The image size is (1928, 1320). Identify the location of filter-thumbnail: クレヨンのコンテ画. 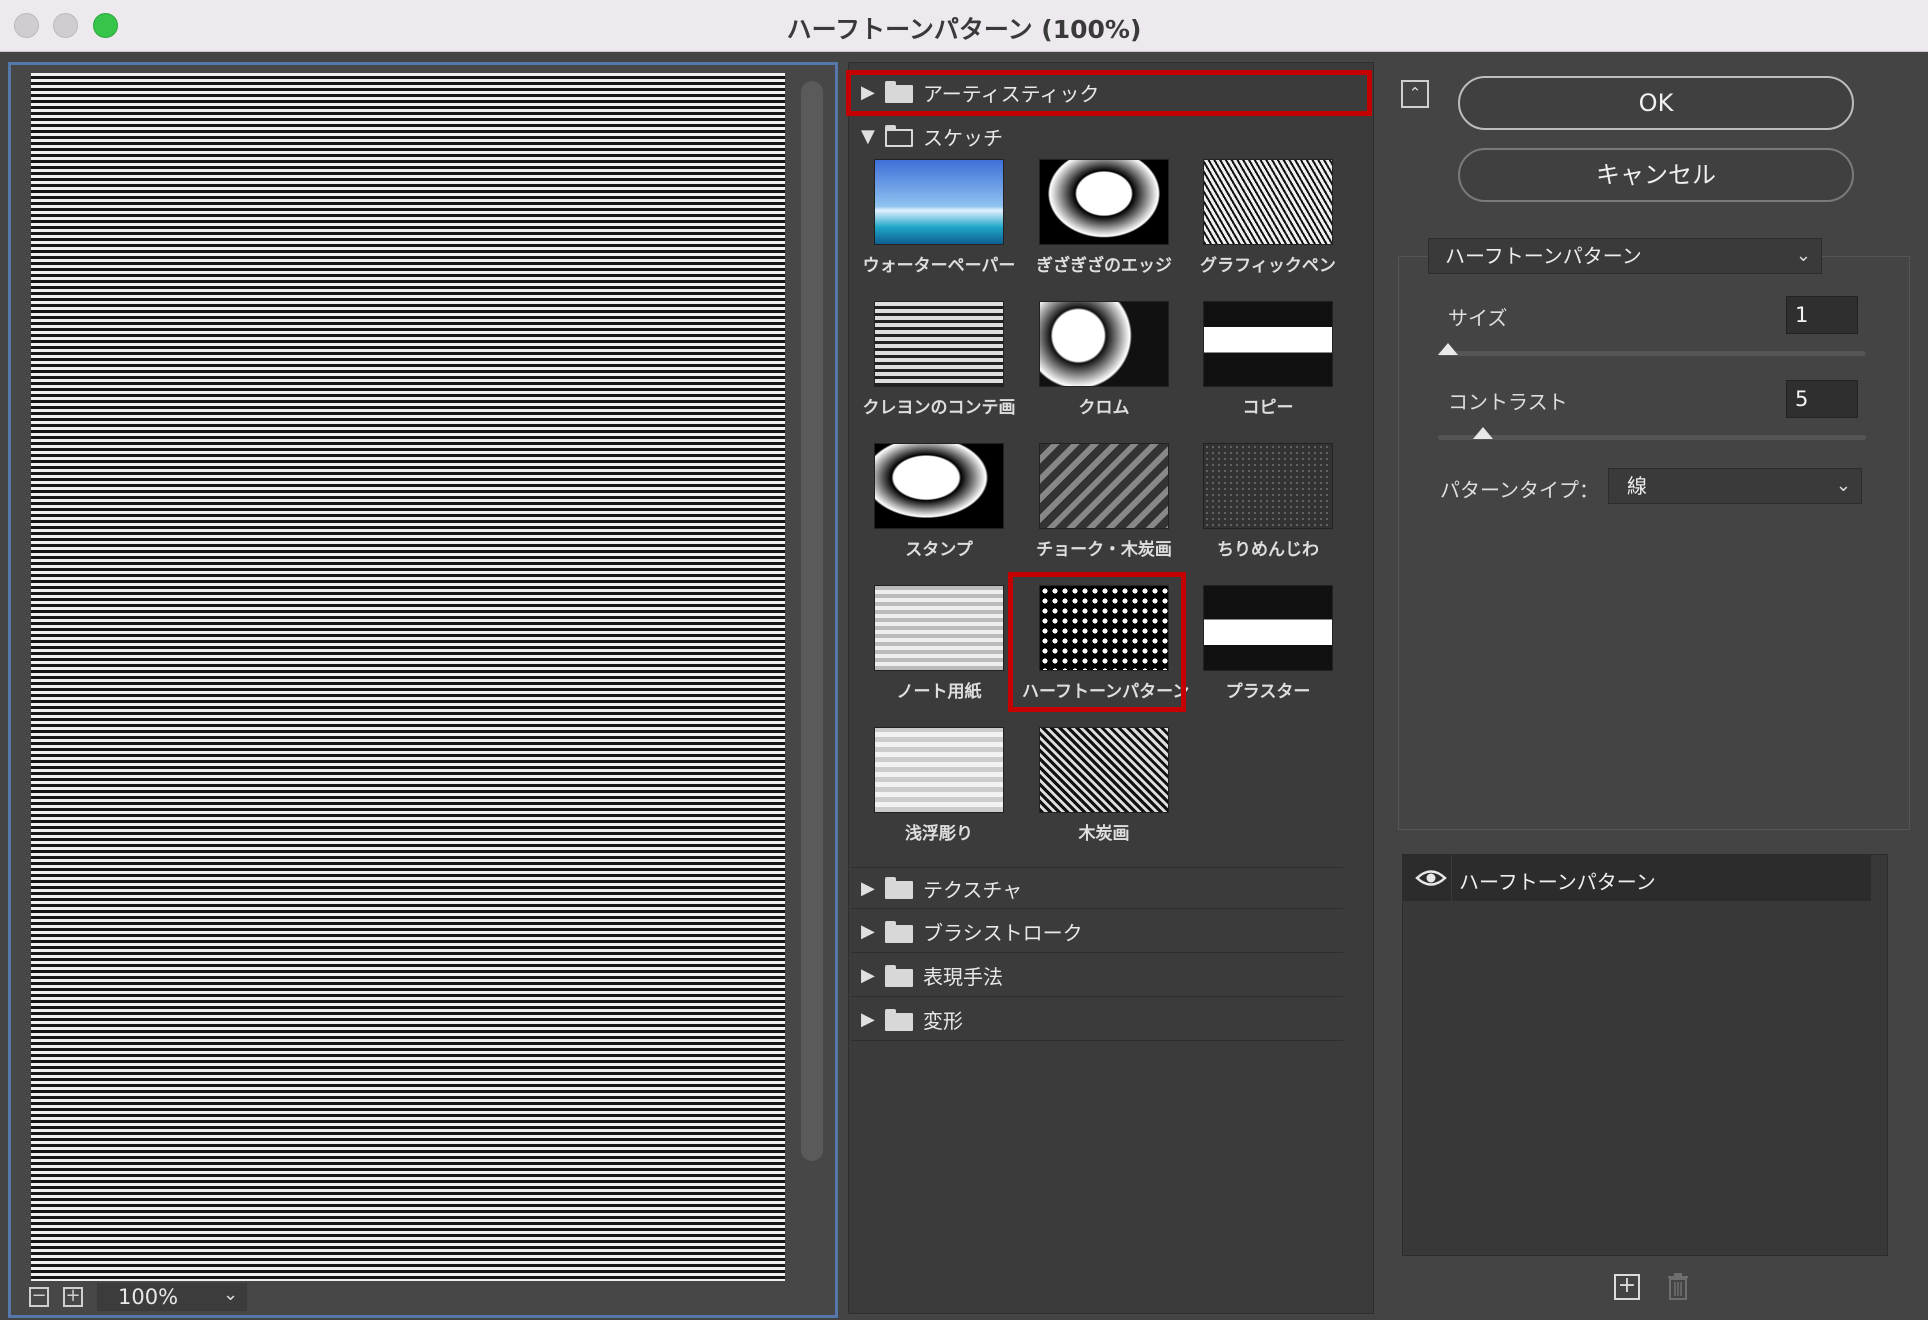
(939, 359).